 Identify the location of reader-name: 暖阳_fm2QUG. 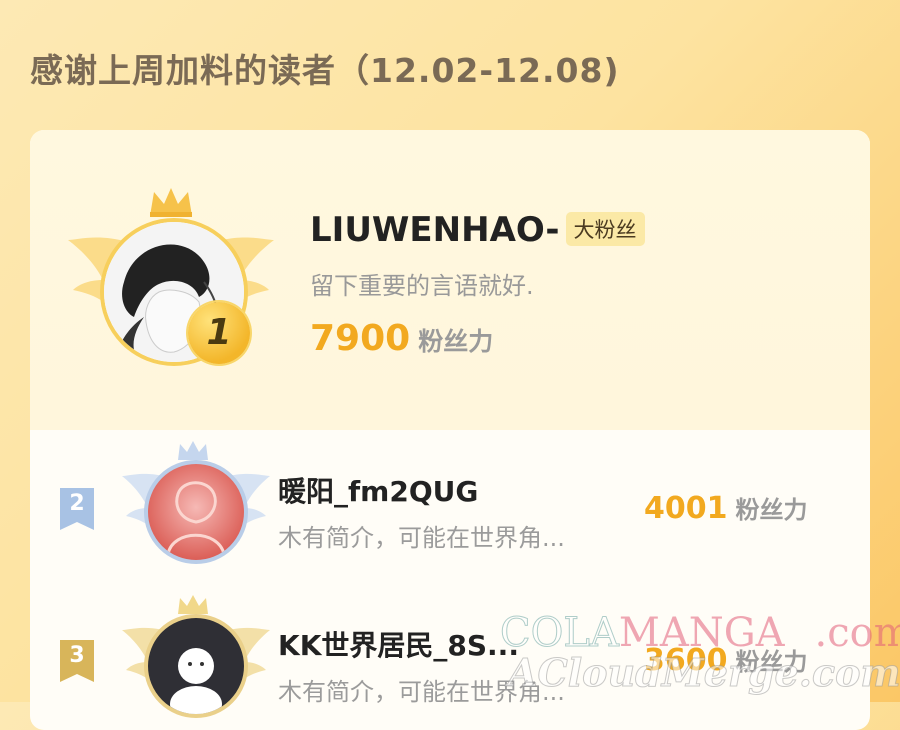
(378, 490).